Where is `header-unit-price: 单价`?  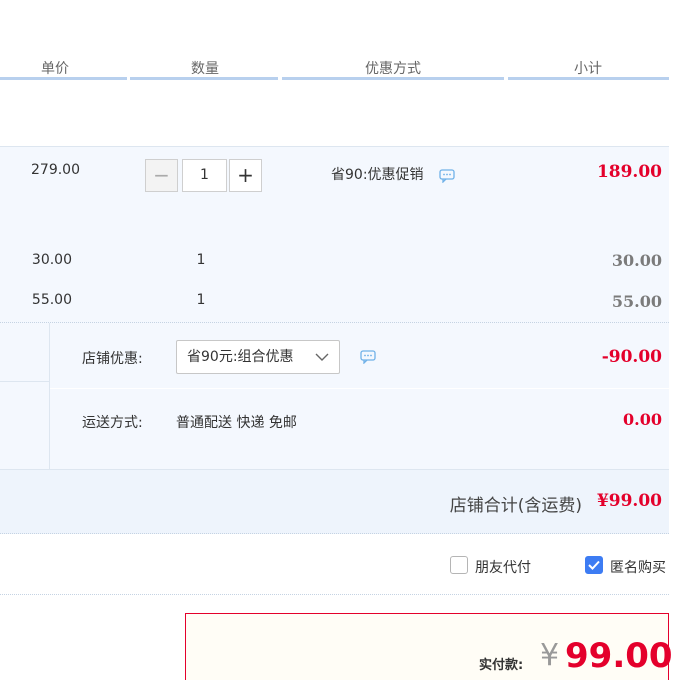 header-unit-price: 单价 is located at coordinates (55, 69).